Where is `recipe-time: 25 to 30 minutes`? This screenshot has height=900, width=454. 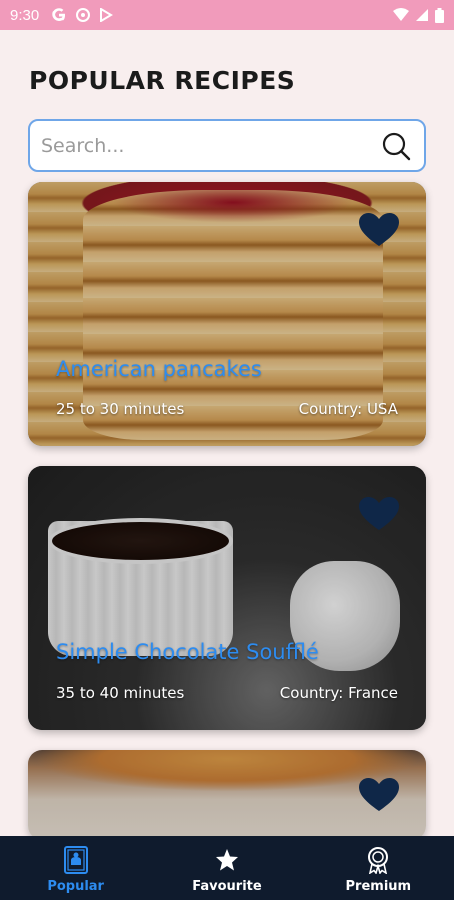 recipe-time: 25 to 30 minutes is located at coordinates (120, 409).